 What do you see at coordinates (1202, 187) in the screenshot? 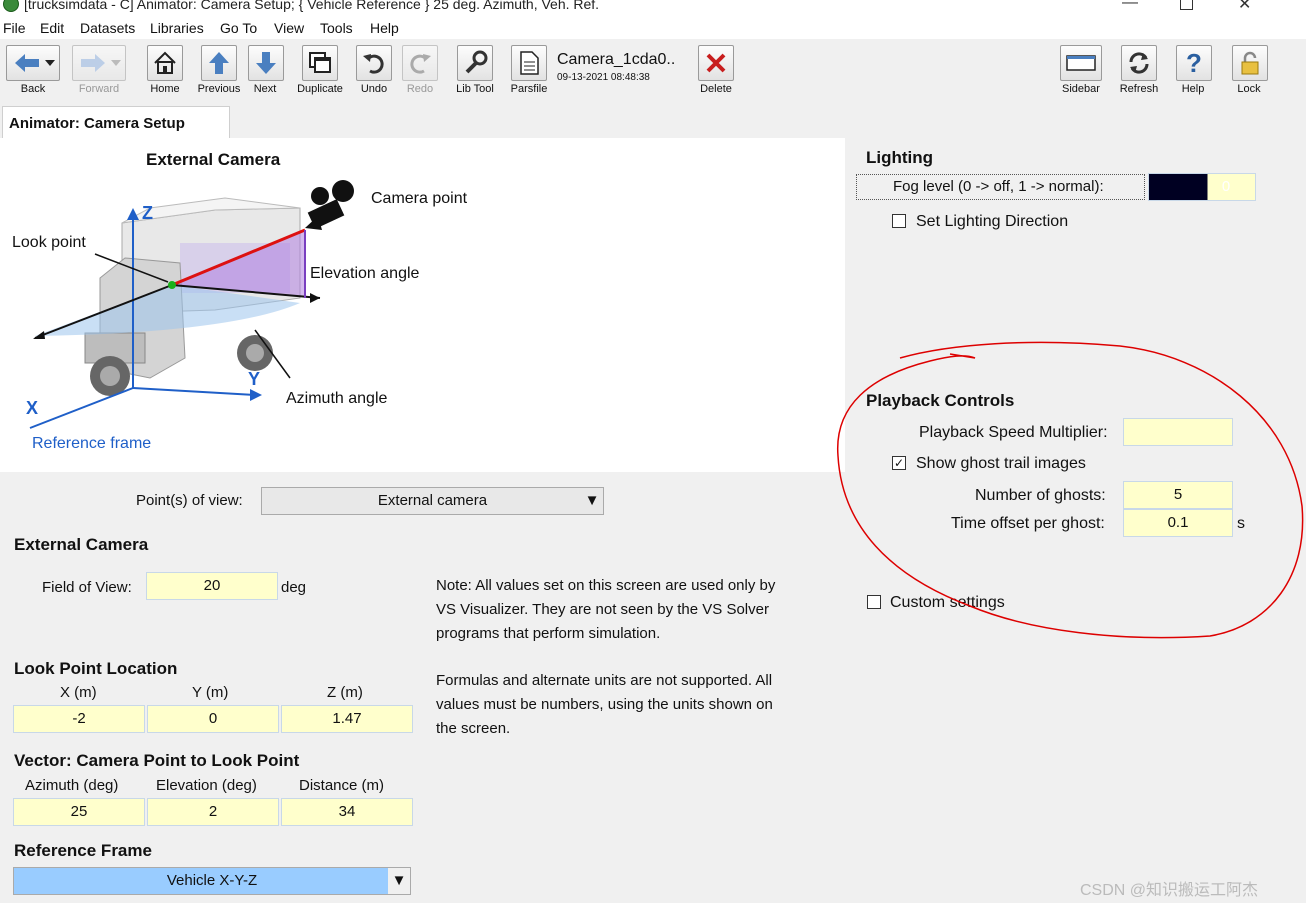
I see `fog-input: 0` at bounding box center [1202, 187].